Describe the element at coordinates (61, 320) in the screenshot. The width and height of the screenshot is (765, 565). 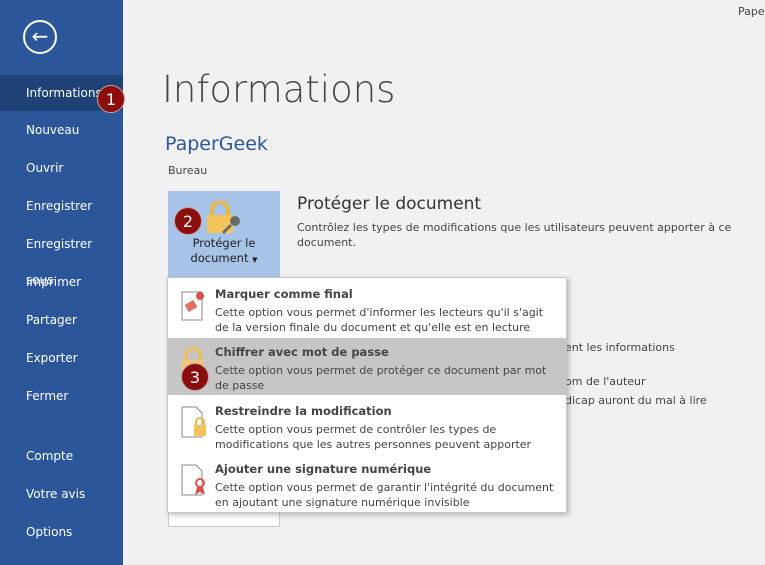
I see `sidebar-item-partager: Partager` at that location.